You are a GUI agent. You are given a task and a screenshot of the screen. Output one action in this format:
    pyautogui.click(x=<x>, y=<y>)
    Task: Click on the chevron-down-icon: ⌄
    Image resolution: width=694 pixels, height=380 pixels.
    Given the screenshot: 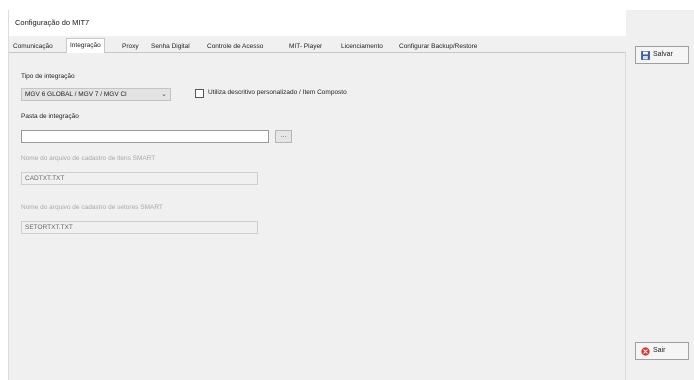 What is the action you would take?
    pyautogui.click(x=164, y=94)
    